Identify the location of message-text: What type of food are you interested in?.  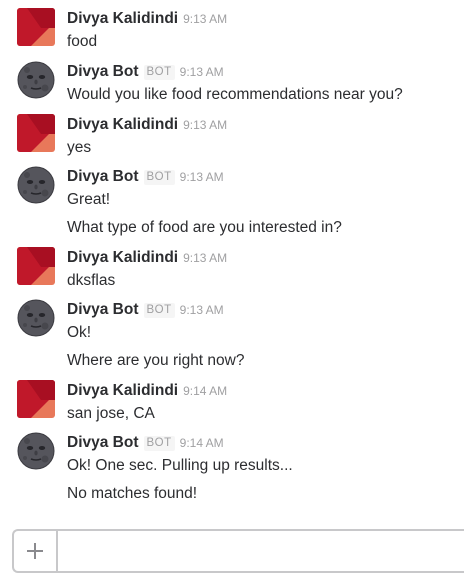
(204, 227).